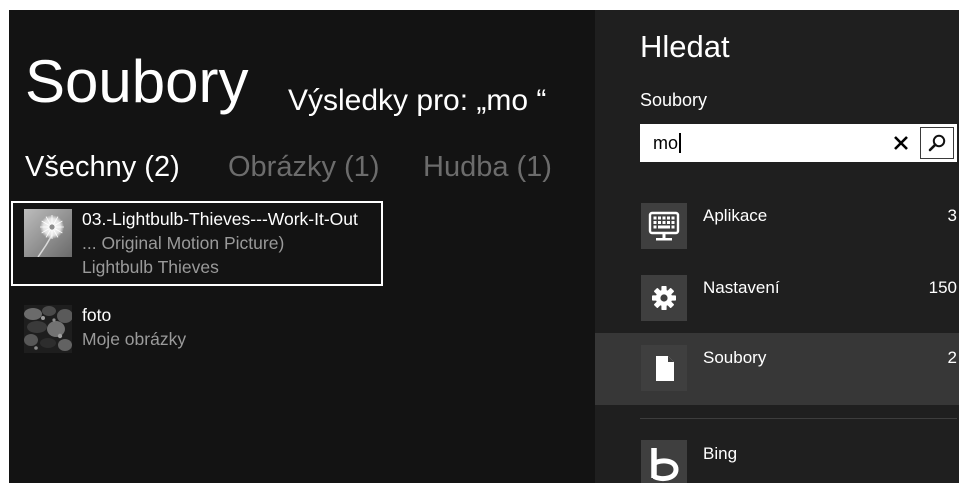  I want to click on source-count: 150, so click(942, 287).